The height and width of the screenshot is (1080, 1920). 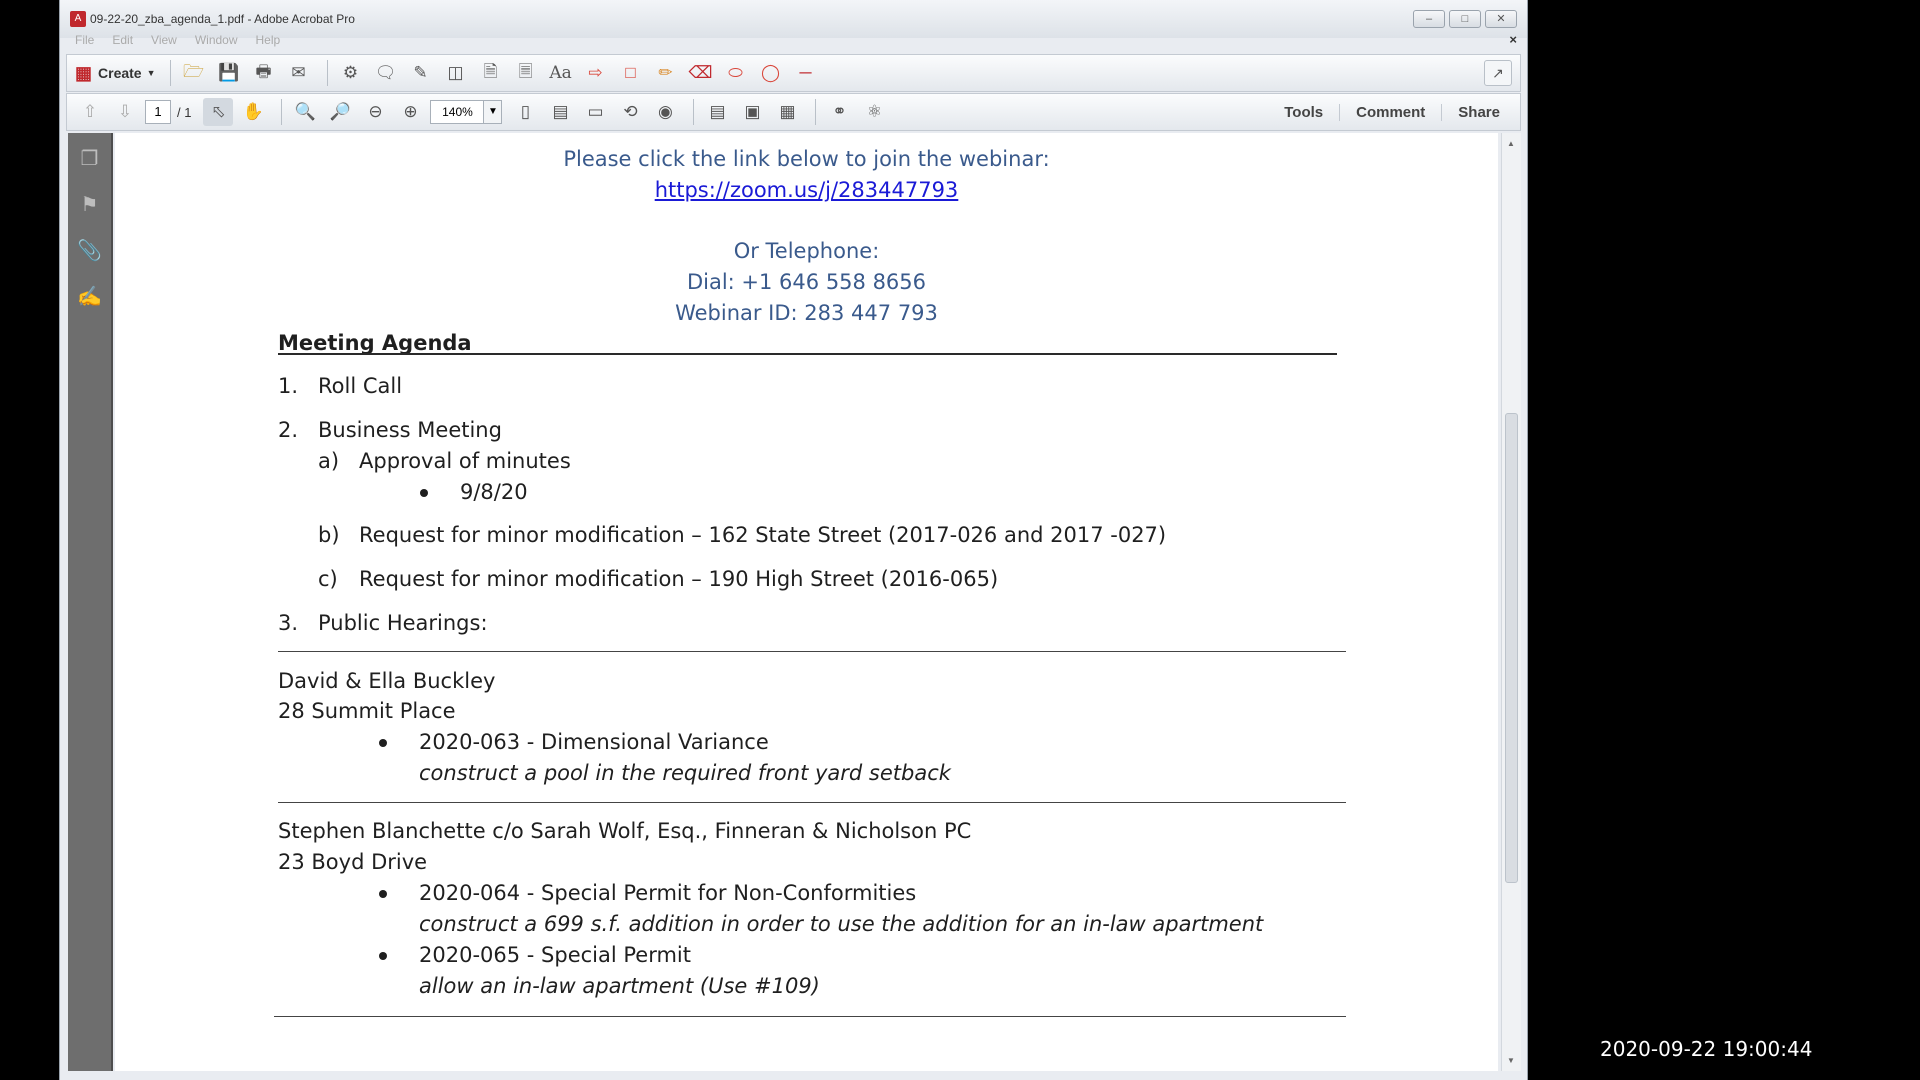 I want to click on tab-comment: Comment, so click(x=1390, y=112).